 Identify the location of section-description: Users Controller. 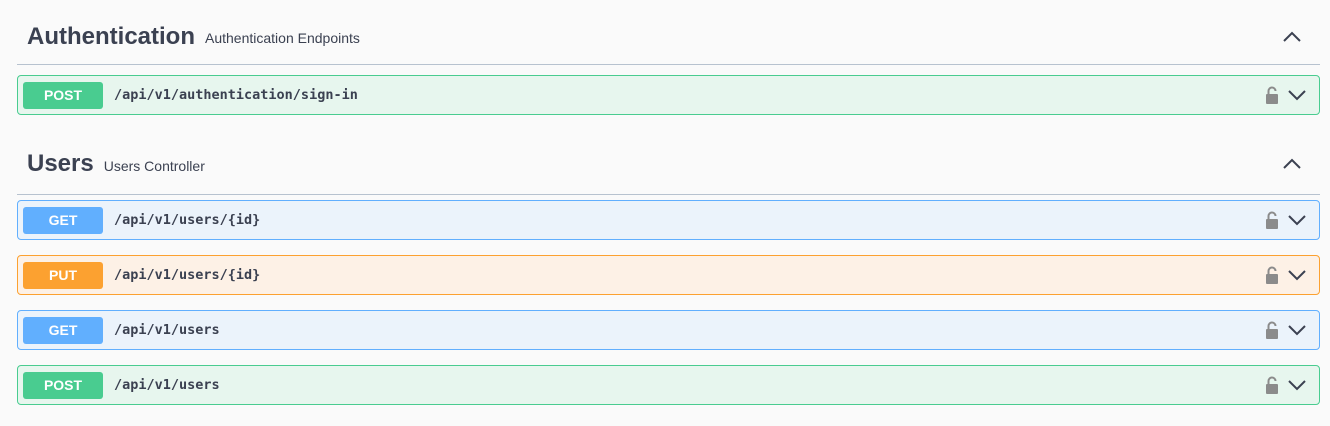
(154, 165).